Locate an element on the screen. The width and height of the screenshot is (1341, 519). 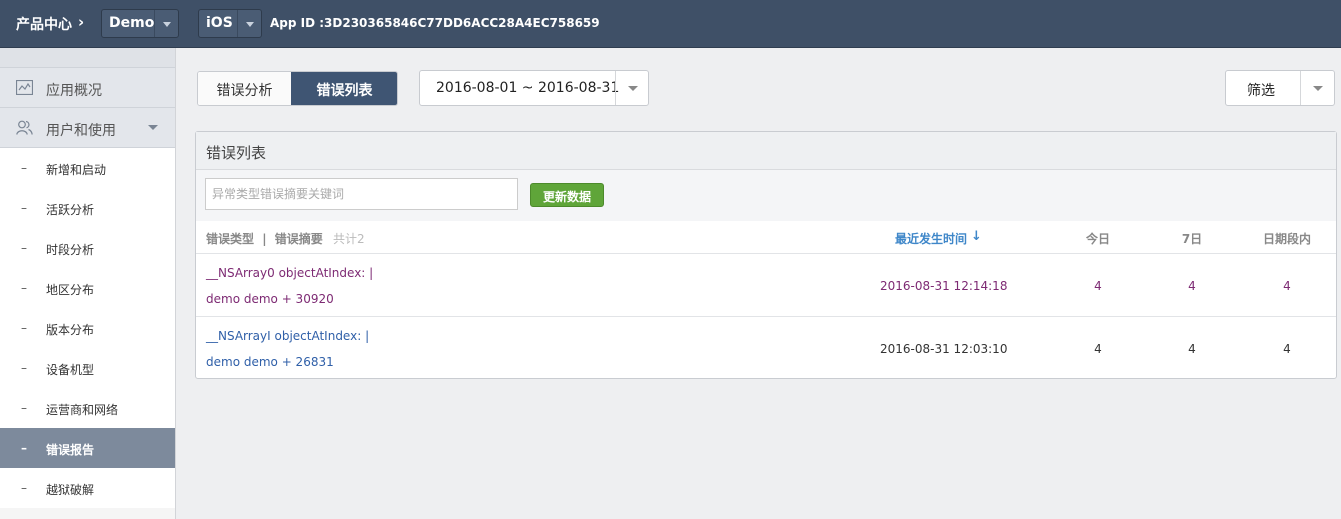
sidebar-item-jailbreak: – 越狱破解 is located at coordinates (87, 488).